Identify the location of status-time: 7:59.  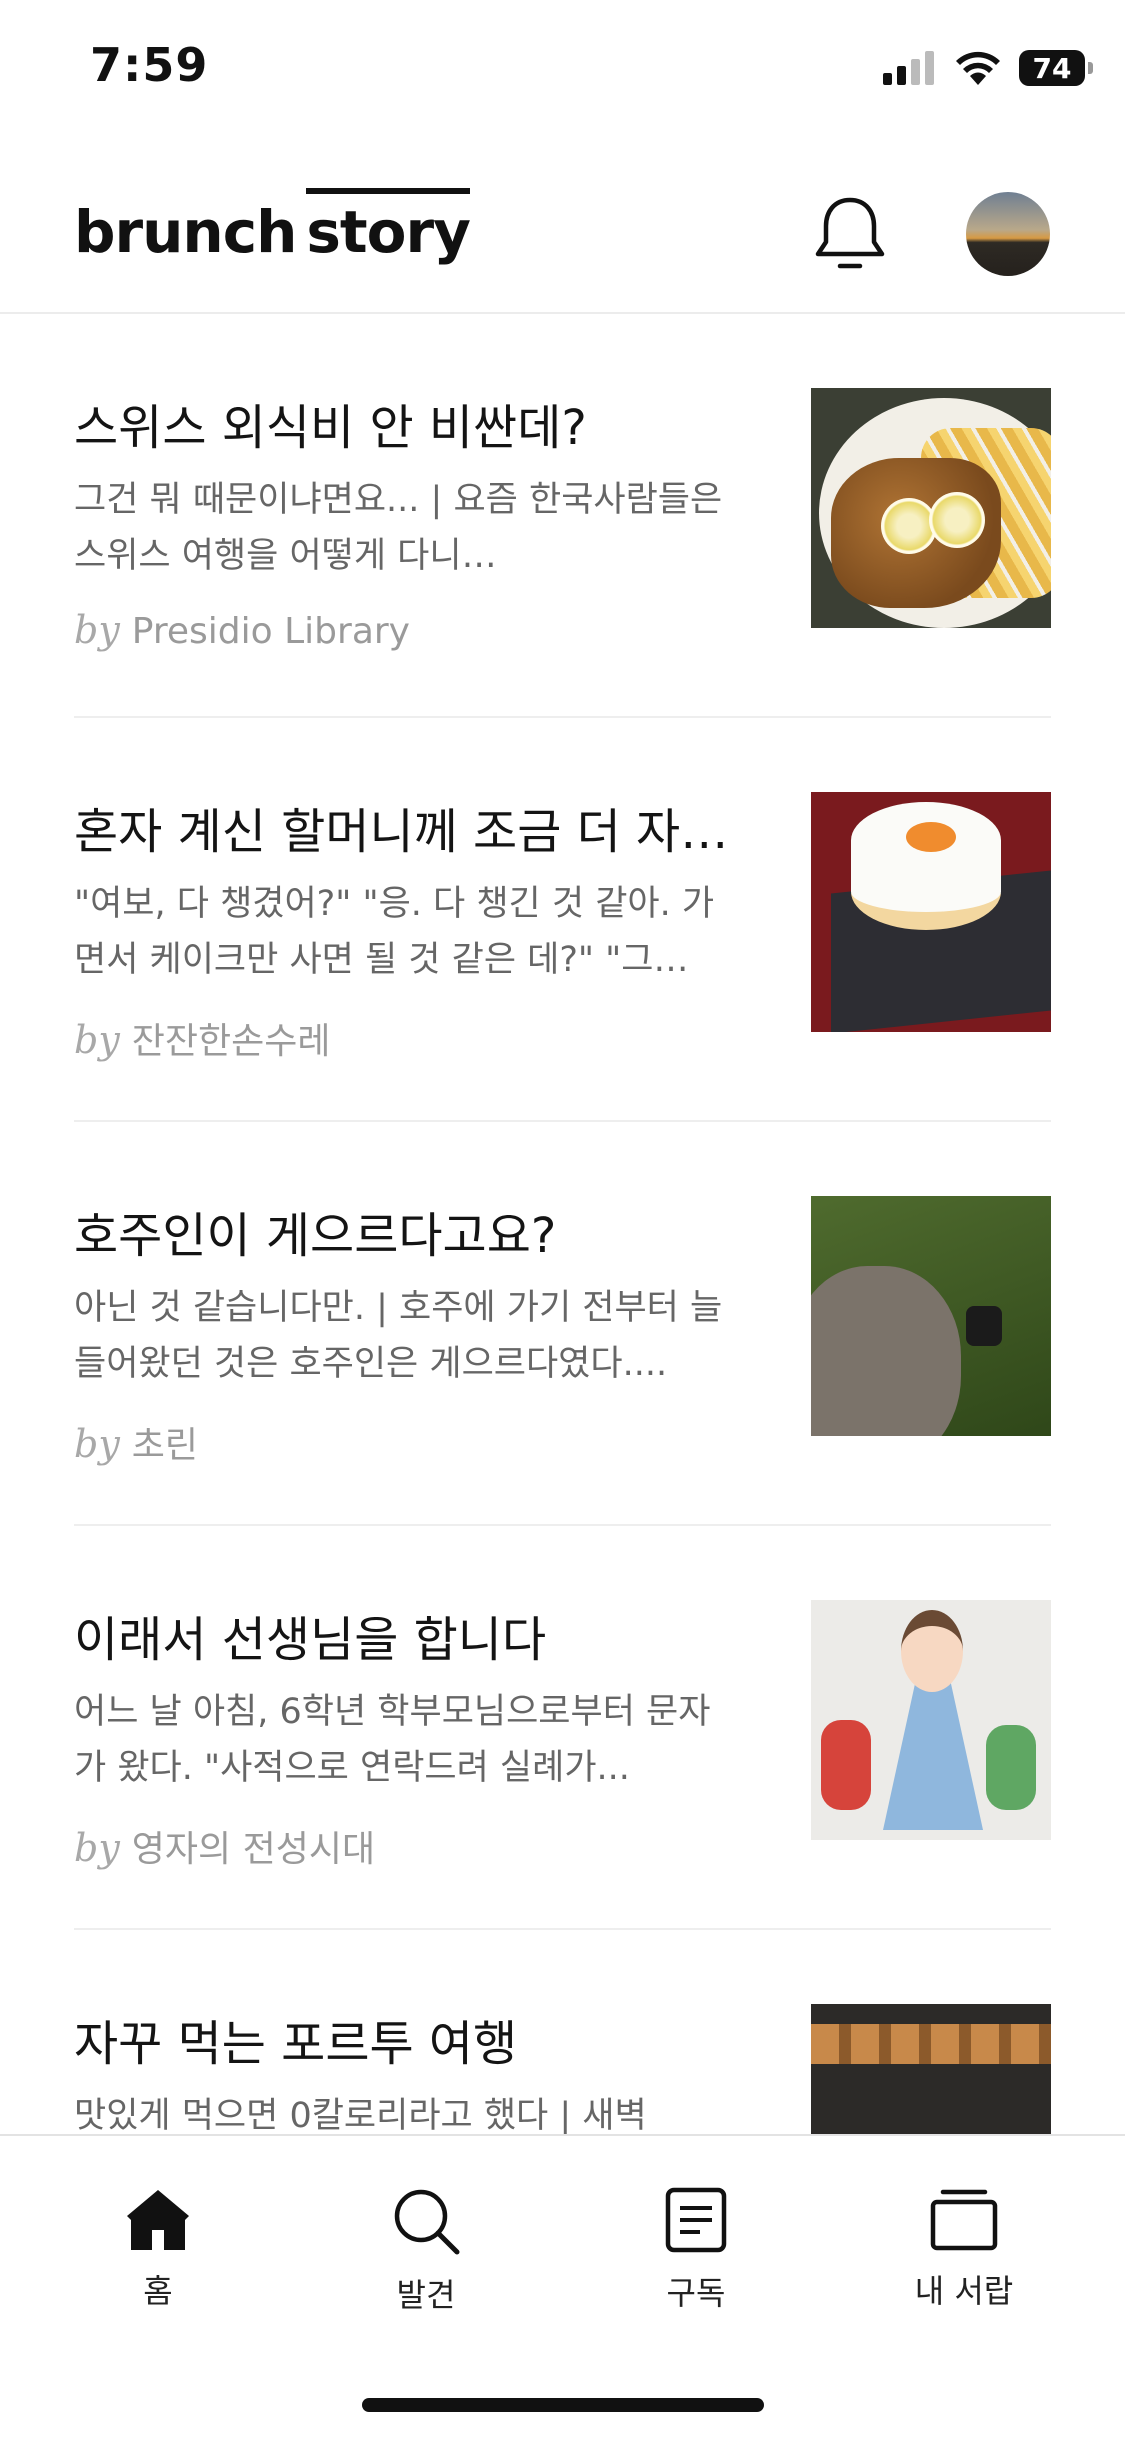
(149, 65).